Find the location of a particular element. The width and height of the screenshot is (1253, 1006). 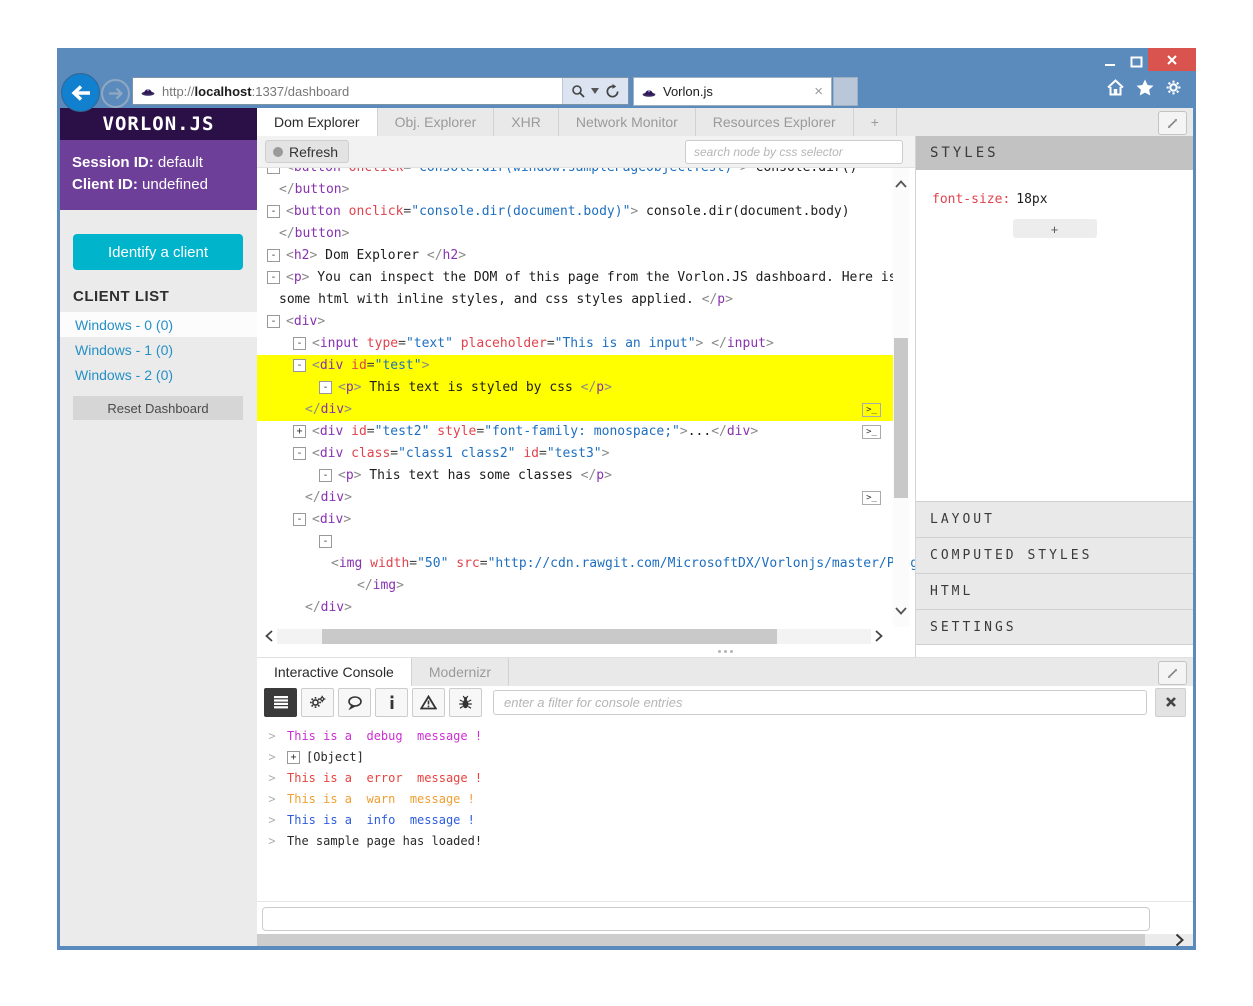

console-command-input is located at coordinates (706, 919).